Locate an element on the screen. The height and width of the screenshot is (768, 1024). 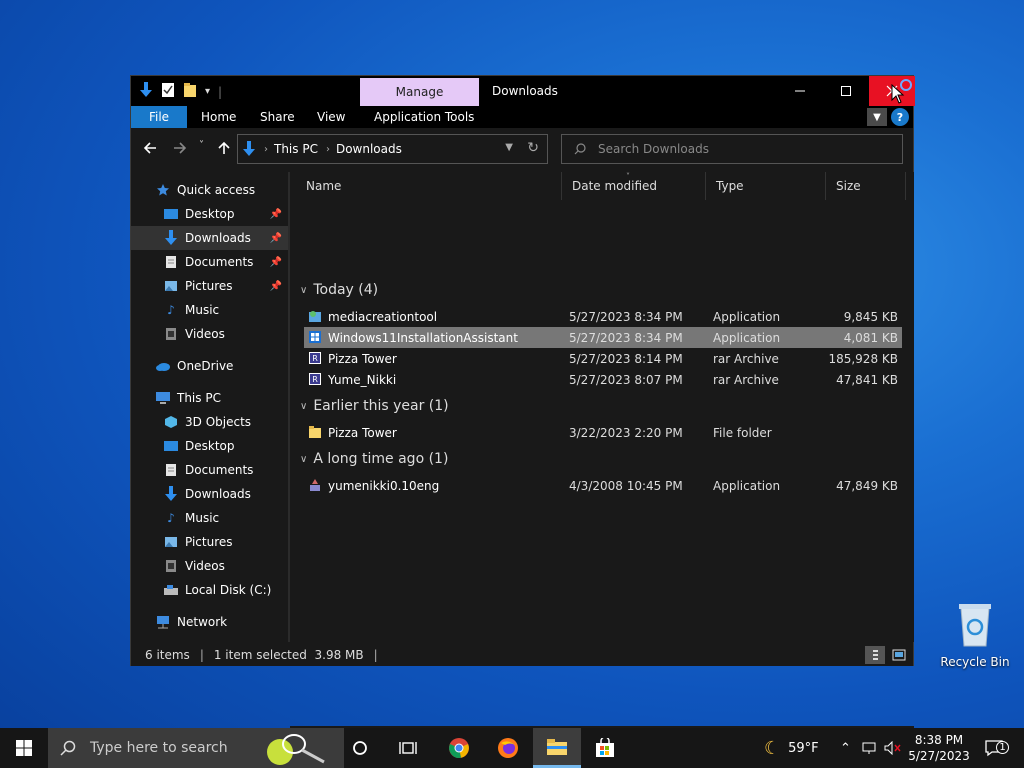
nav-pc-videos: Videos is located at coordinates (209, 566).